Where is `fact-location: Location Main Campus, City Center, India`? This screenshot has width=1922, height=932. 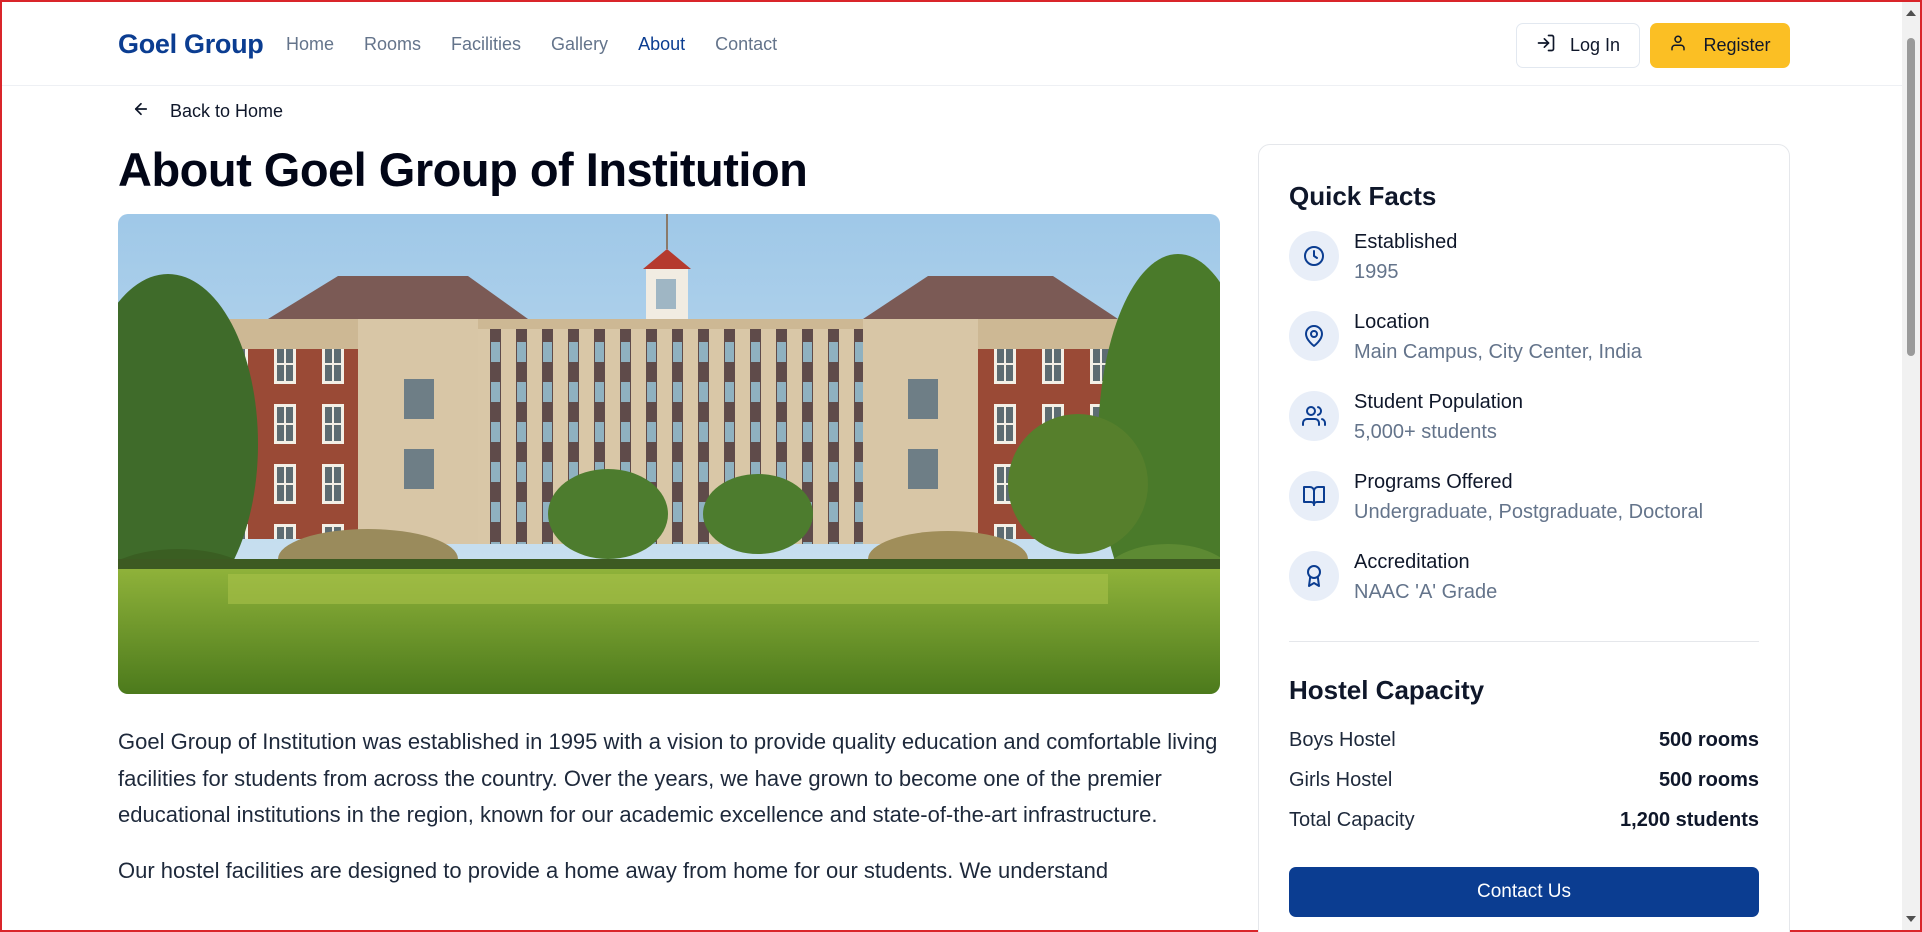 fact-location: Location Main Campus, City Center, India is located at coordinates (1524, 346).